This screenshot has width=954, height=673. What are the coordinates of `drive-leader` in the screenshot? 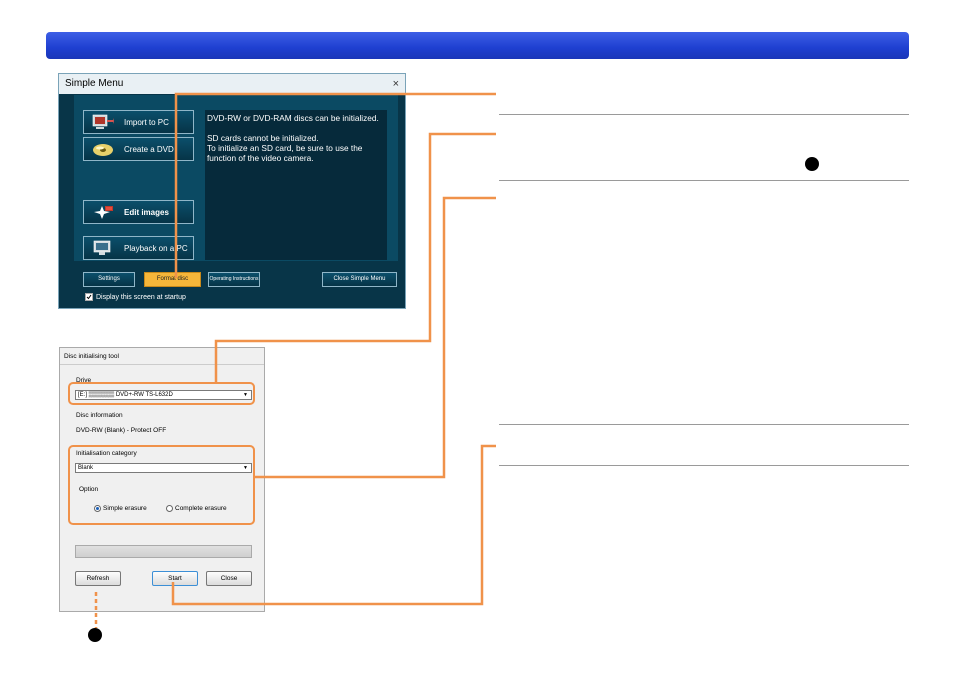 It's located at (355, 257).